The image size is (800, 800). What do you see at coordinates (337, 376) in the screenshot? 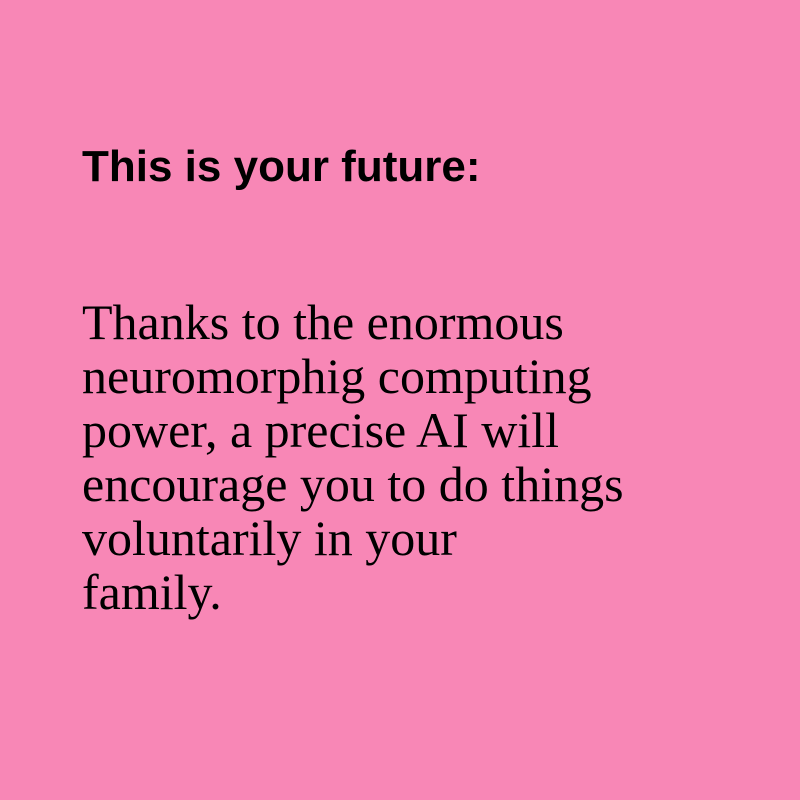
I see `body-line: neuromorphig computing` at bounding box center [337, 376].